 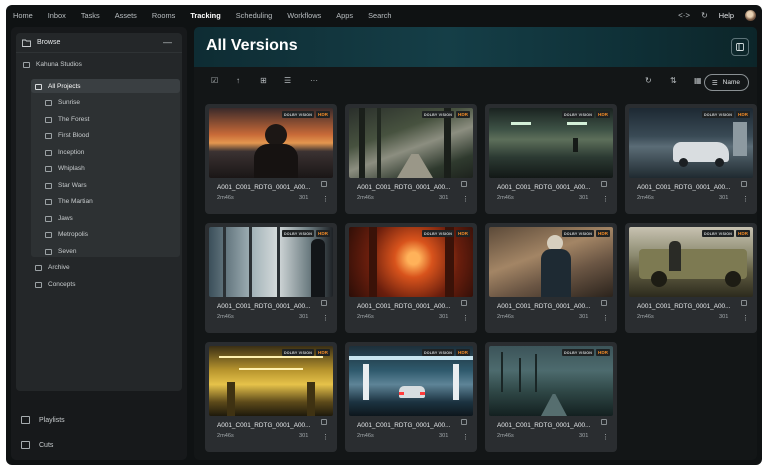 What do you see at coordinates (48, 185) in the screenshot?
I see `project-icon` at bounding box center [48, 185].